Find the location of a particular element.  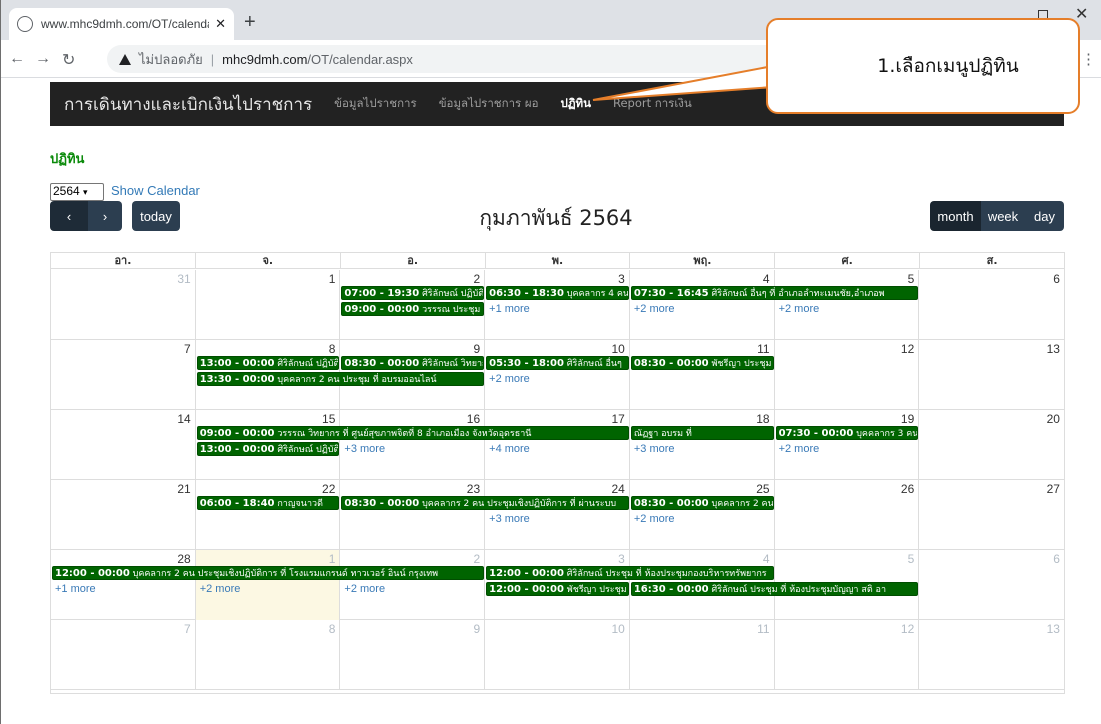

day-cell: 31 is located at coordinates (123, 305).